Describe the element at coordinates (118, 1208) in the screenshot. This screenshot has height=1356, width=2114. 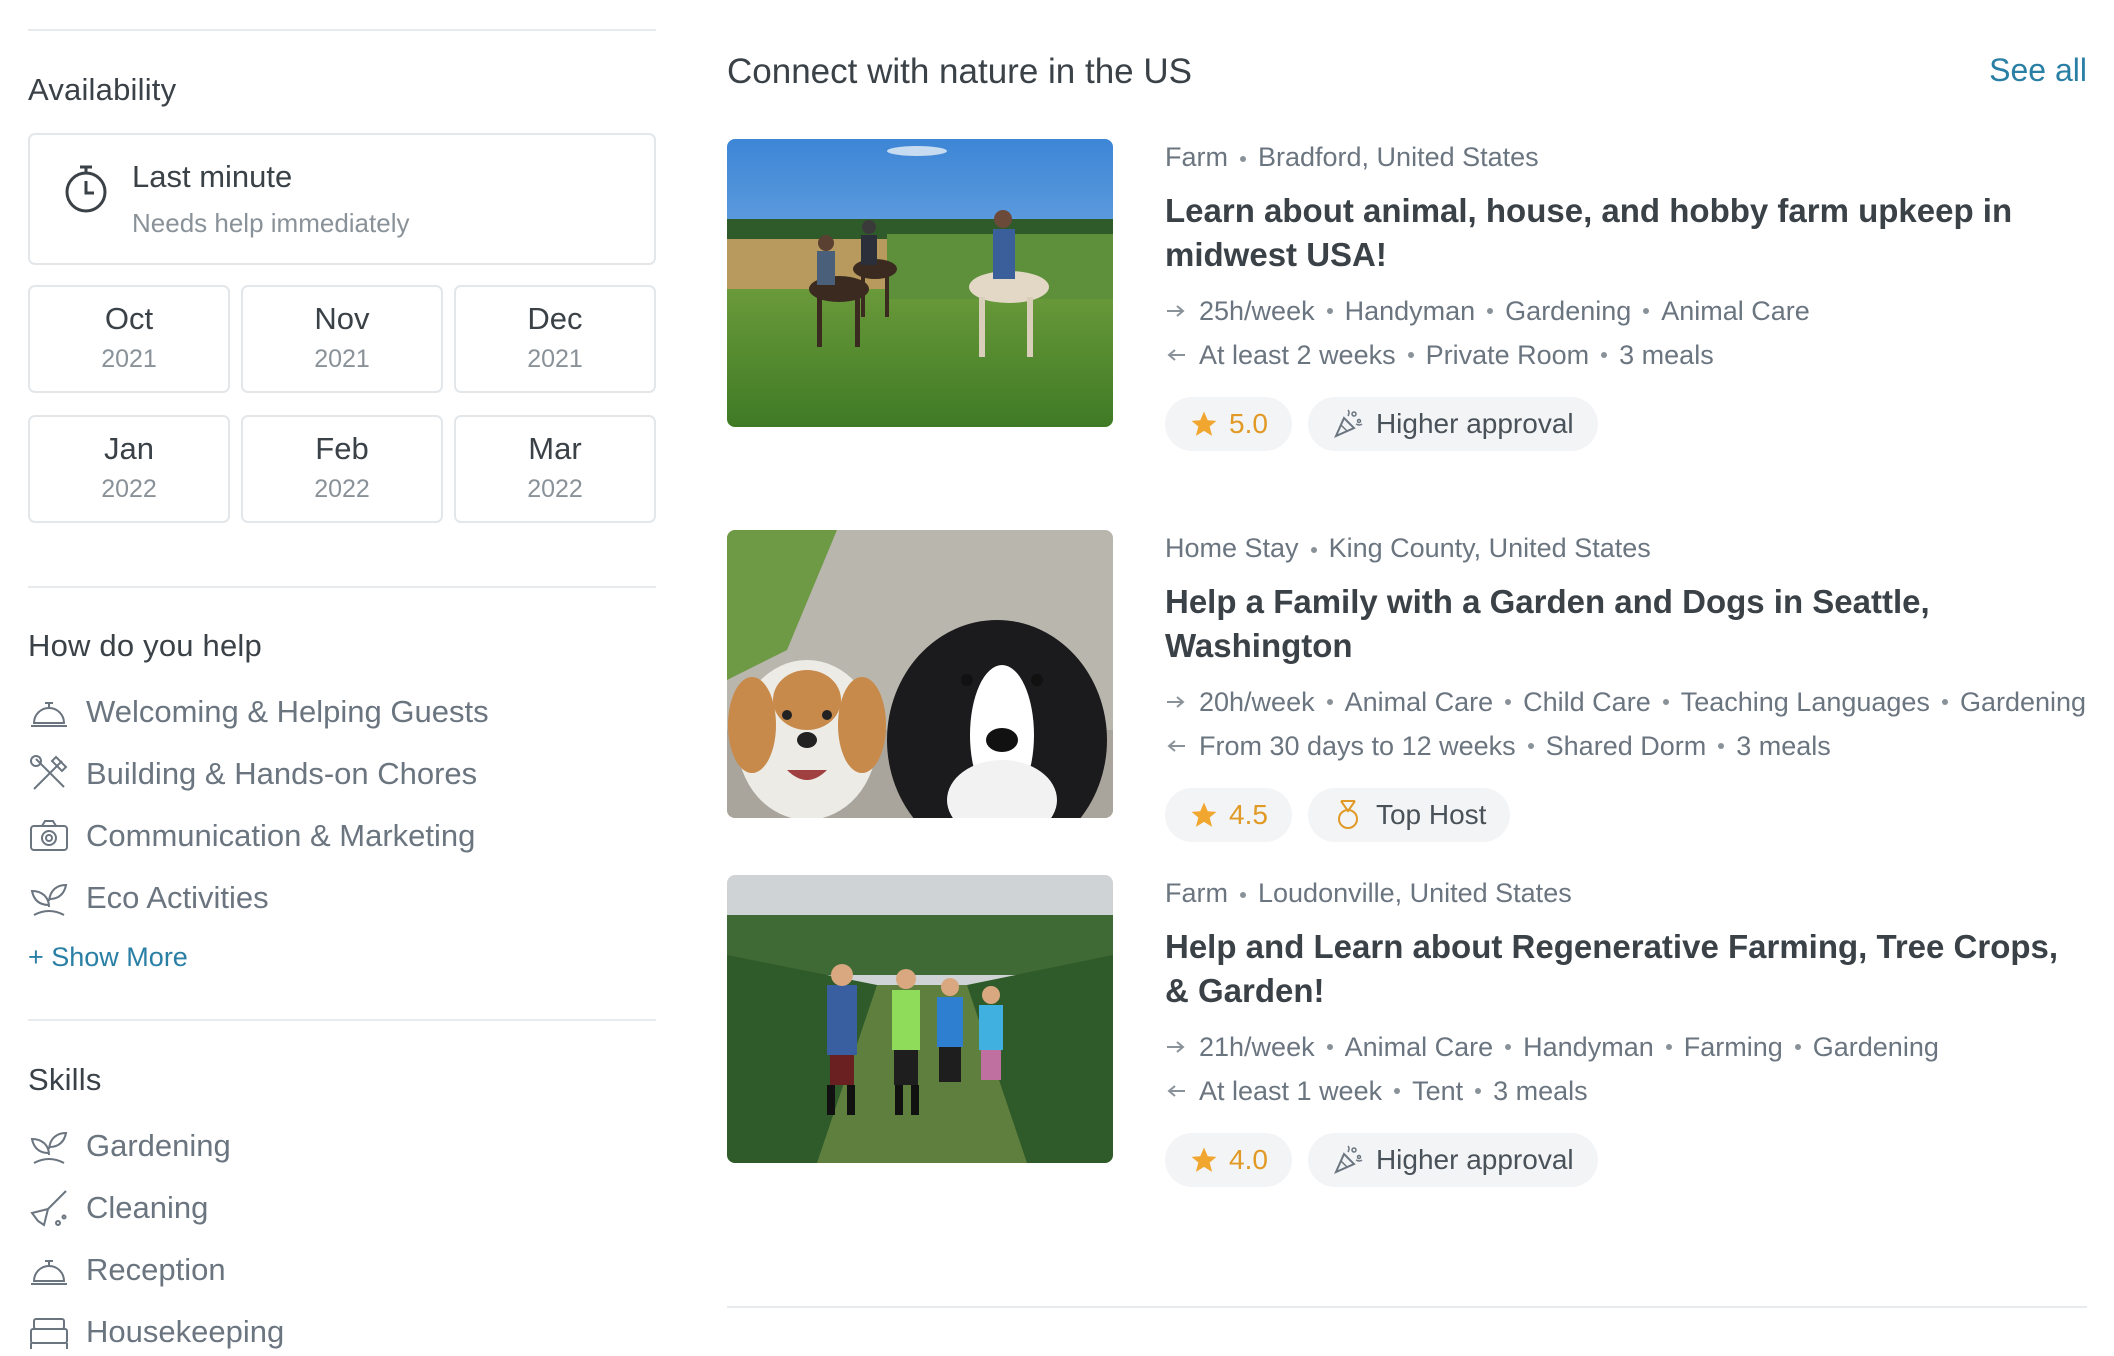
I see `skill-option-cleaning: Cleaning` at that location.